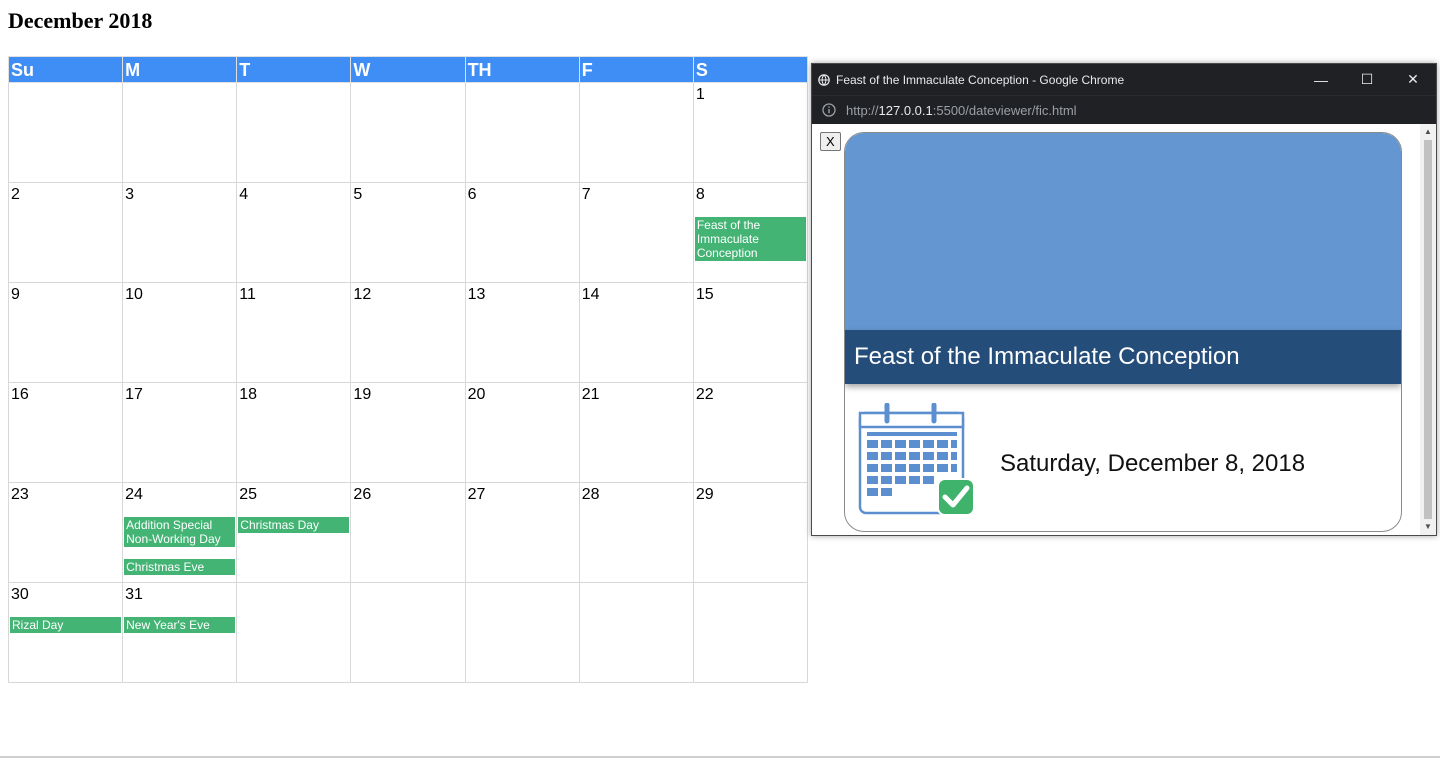 The width and height of the screenshot is (1440, 758). I want to click on globe-icon, so click(824, 79).